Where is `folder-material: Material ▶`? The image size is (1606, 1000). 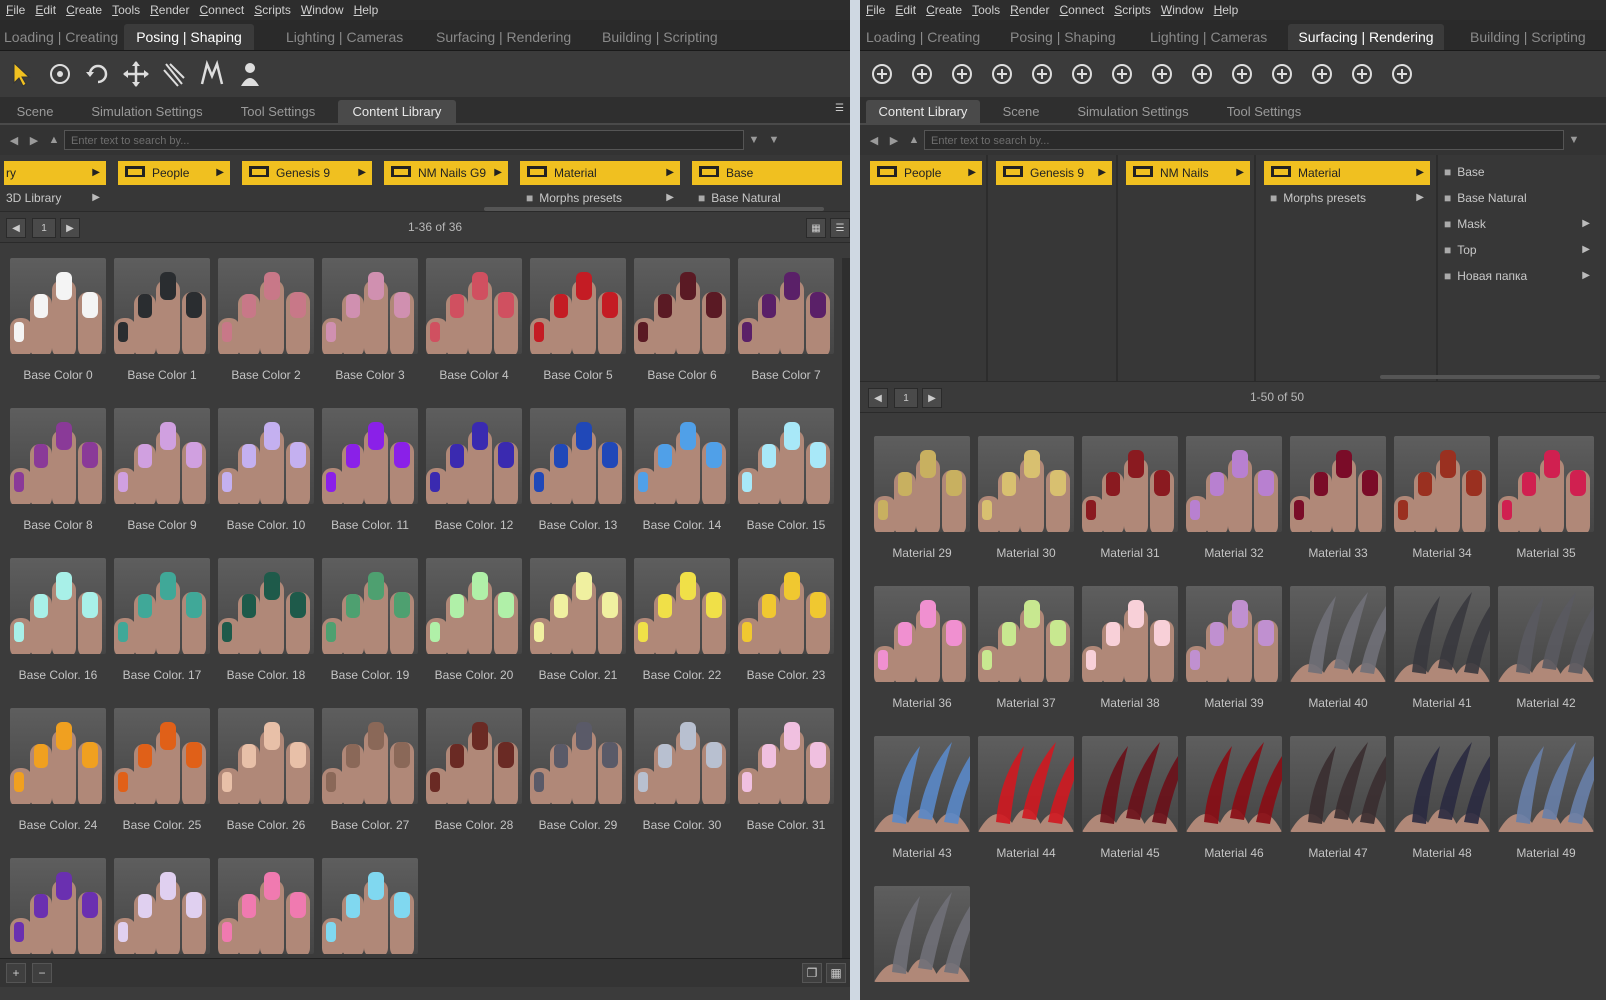 folder-material: Material ▶ is located at coordinates (600, 173).